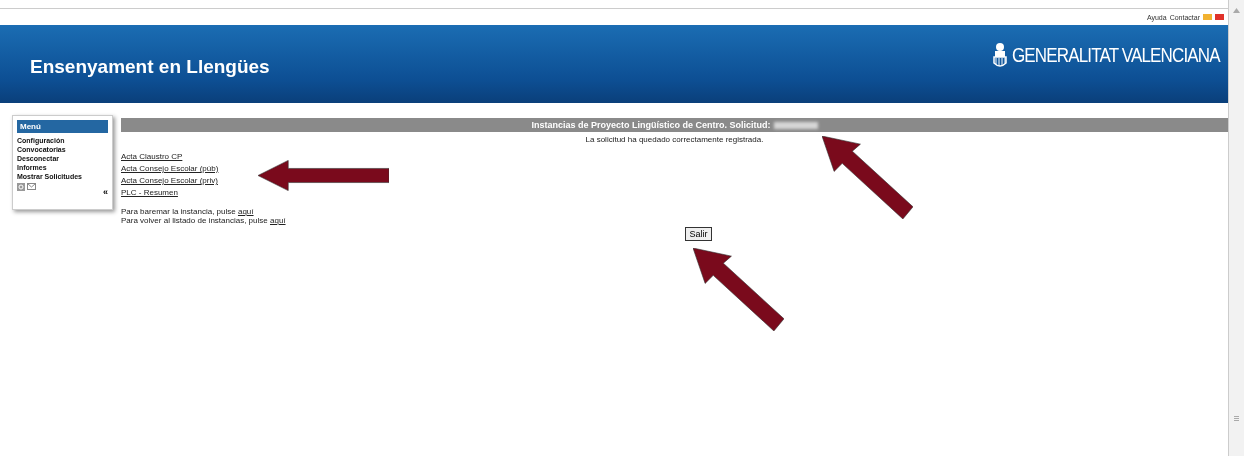 This screenshot has height=456, width=1244. Describe the element at coordinates (149, 193) in the screenshot. I see `document-link: PLC - Resumen` at that location.